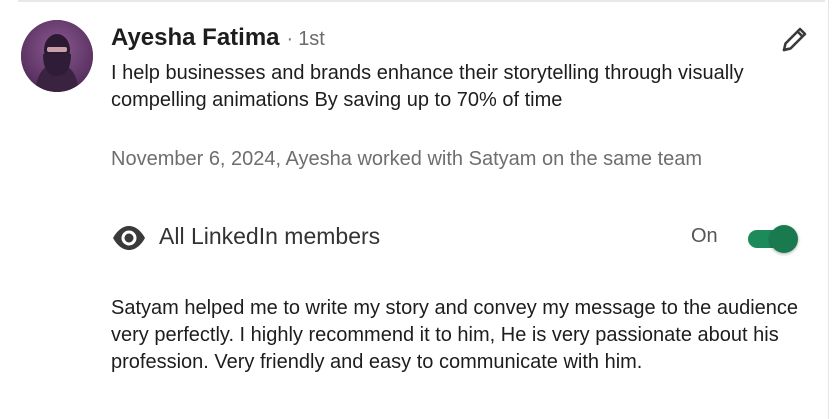 The image size is (833, 419). I want to click on connection-degree: 1st, so click(311, 39).